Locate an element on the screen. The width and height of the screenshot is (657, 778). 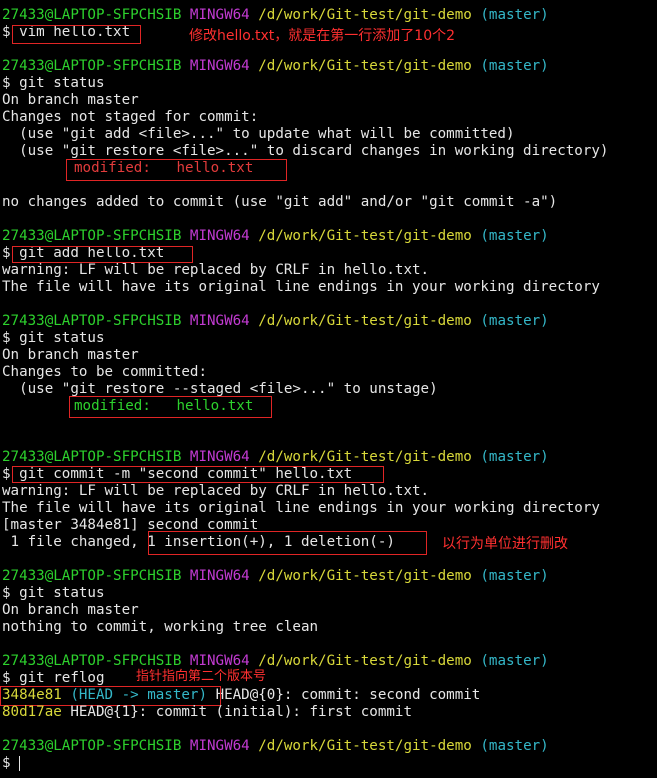
output-line: Changes not staged for commit: is located at coordinates (130, 117).